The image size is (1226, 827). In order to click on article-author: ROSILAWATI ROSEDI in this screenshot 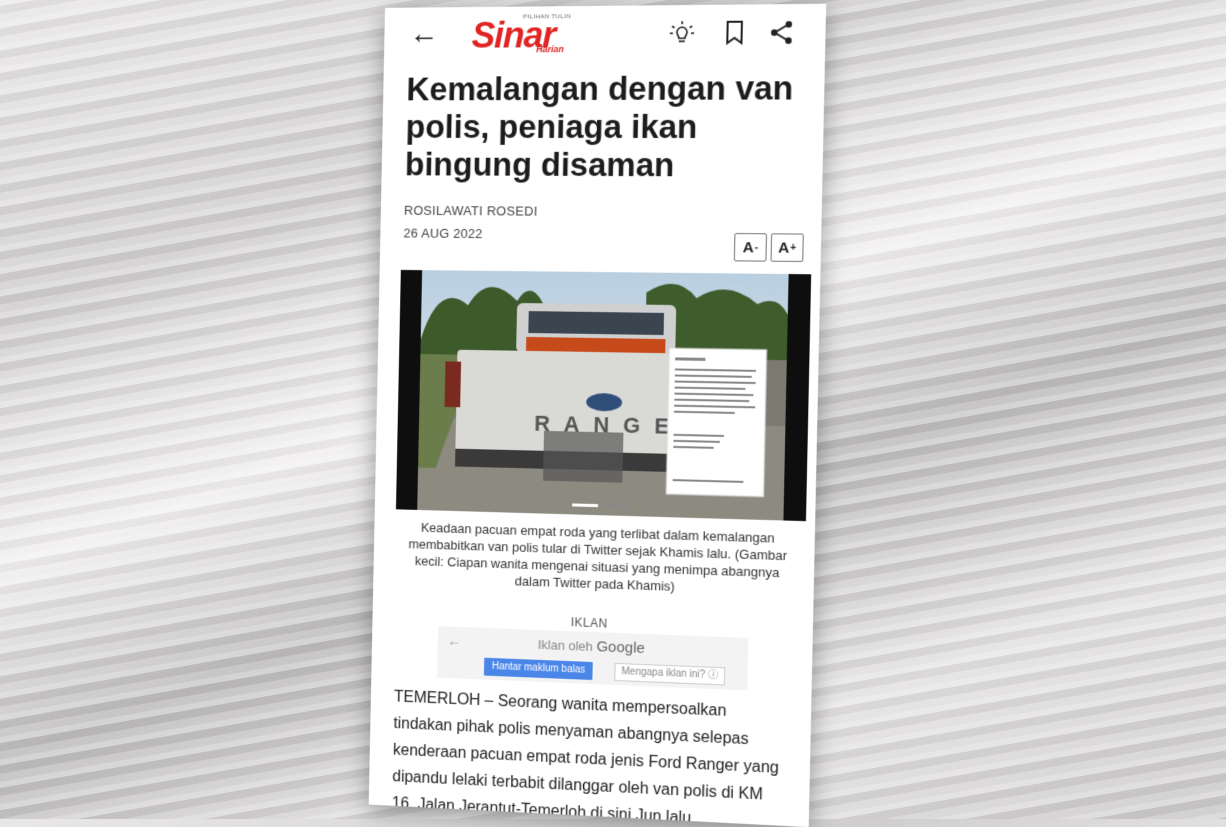, I will do `click(471, 211)`.